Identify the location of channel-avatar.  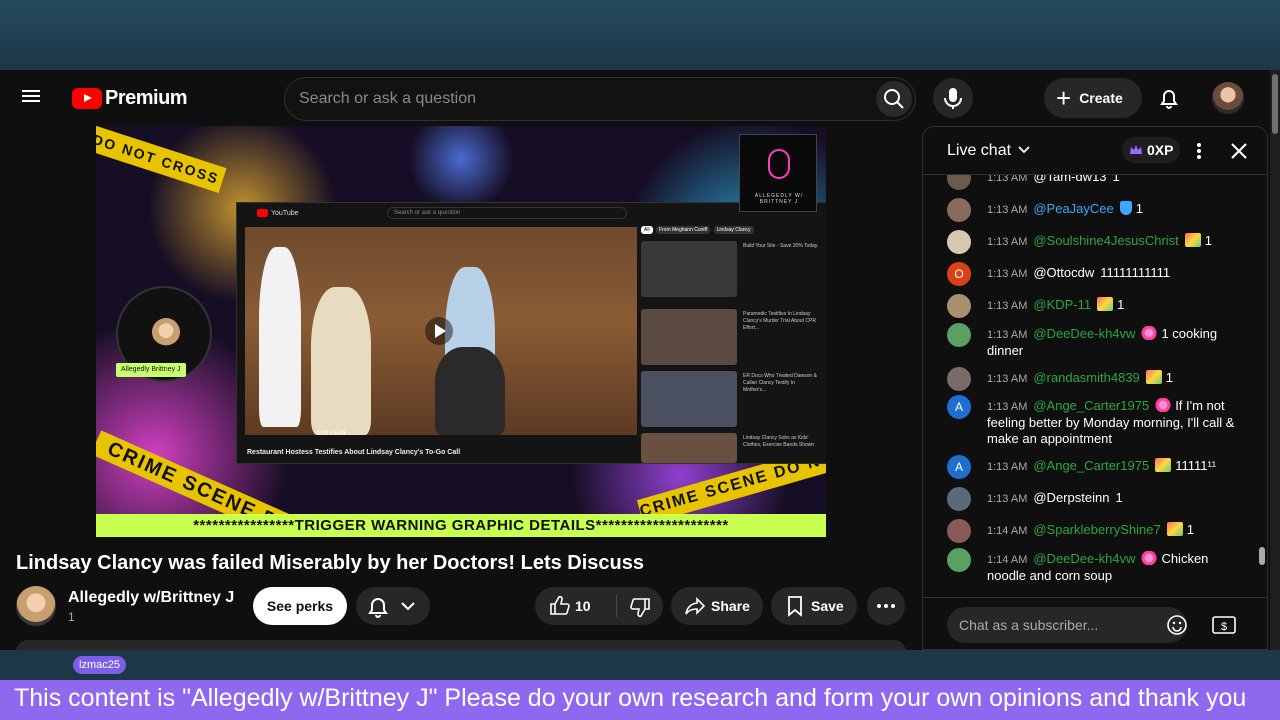
(36, 606).